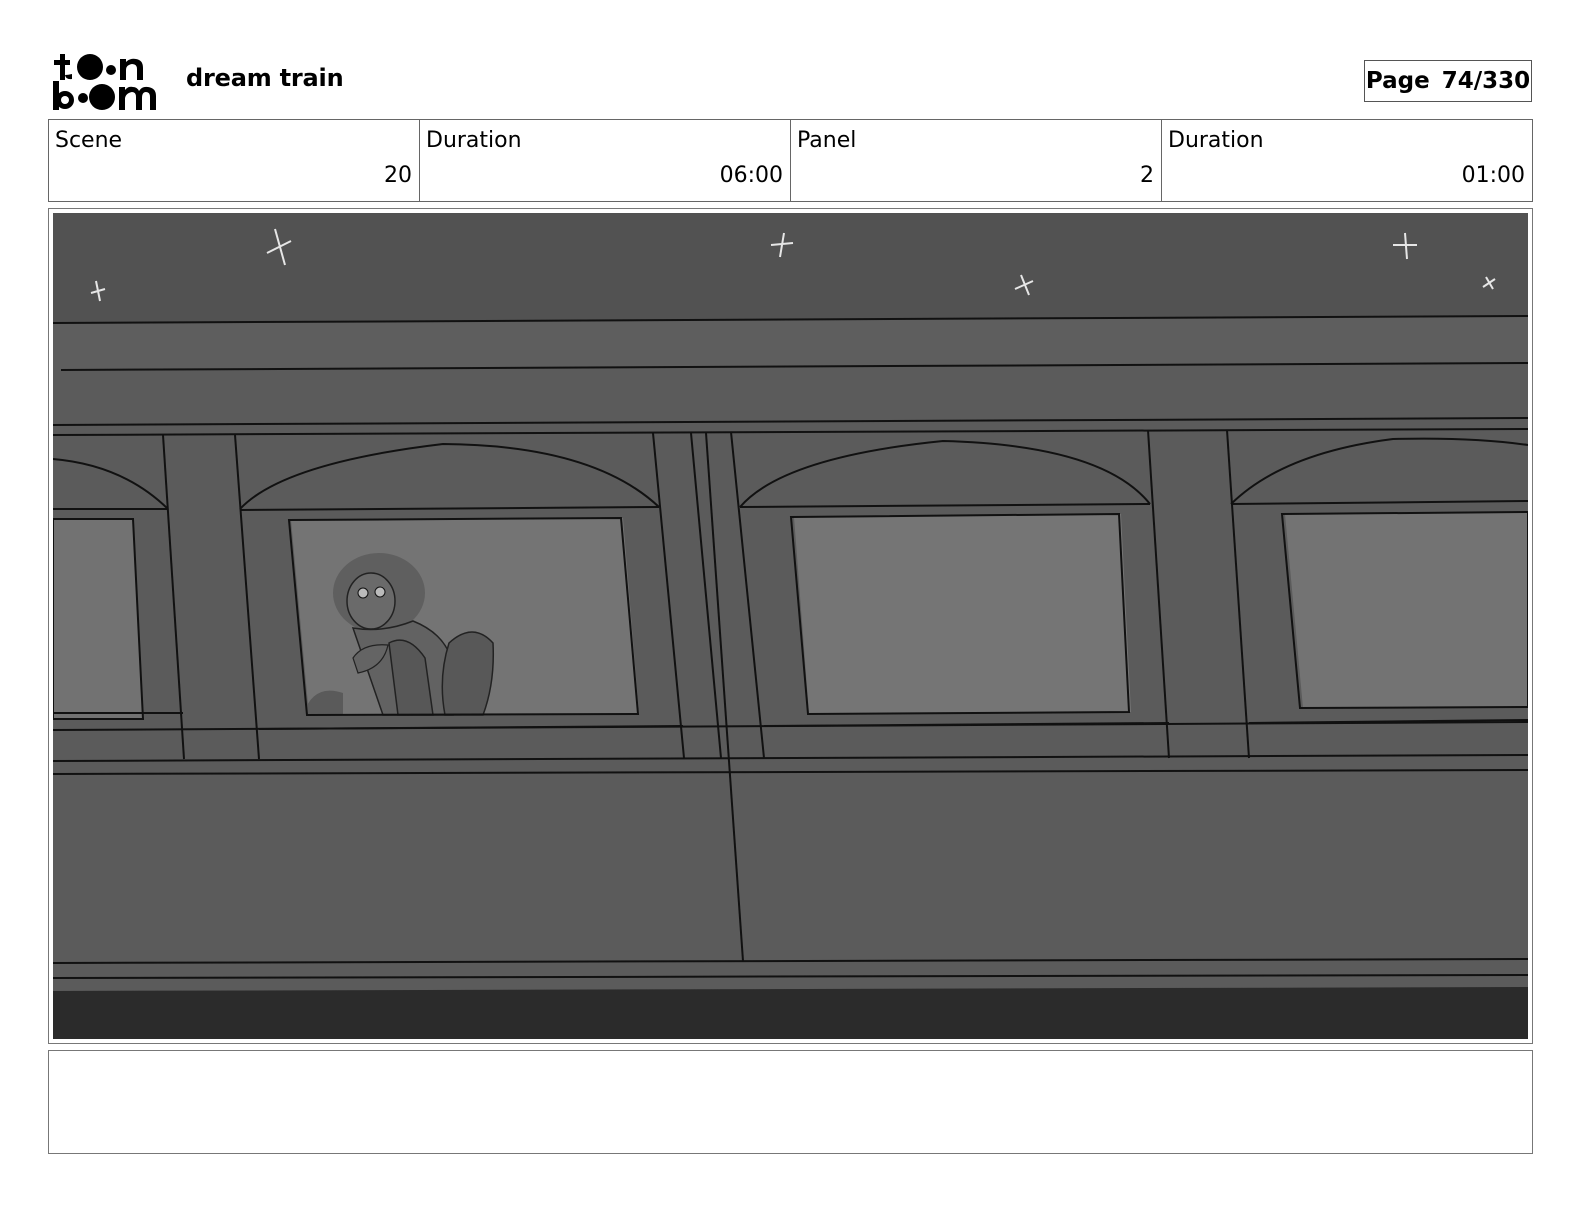  Describe the element at coordinates (790, 1102) in the screenshot. I see `panel-notes` at that location.